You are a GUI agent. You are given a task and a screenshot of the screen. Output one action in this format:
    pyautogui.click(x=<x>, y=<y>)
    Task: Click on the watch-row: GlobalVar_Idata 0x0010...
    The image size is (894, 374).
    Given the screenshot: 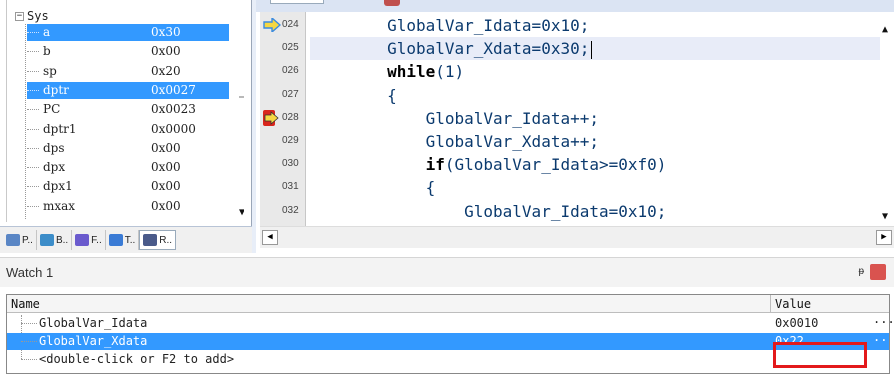 What is the action you would take?
    pyautogui.click(x=450, y=322)
    